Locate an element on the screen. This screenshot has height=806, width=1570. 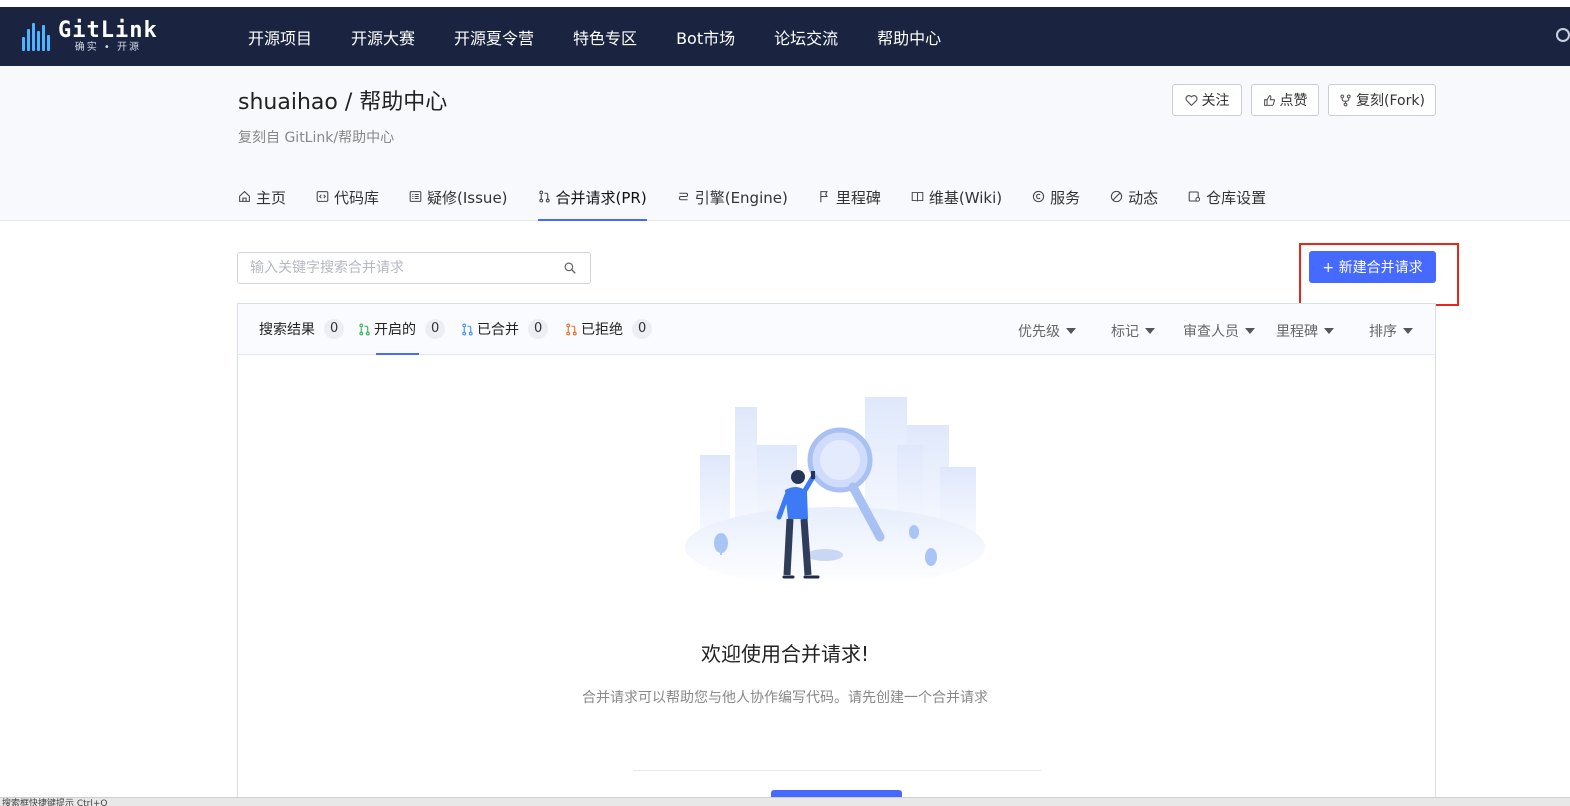
open-pr-icon is located at coordinates (364, 329).